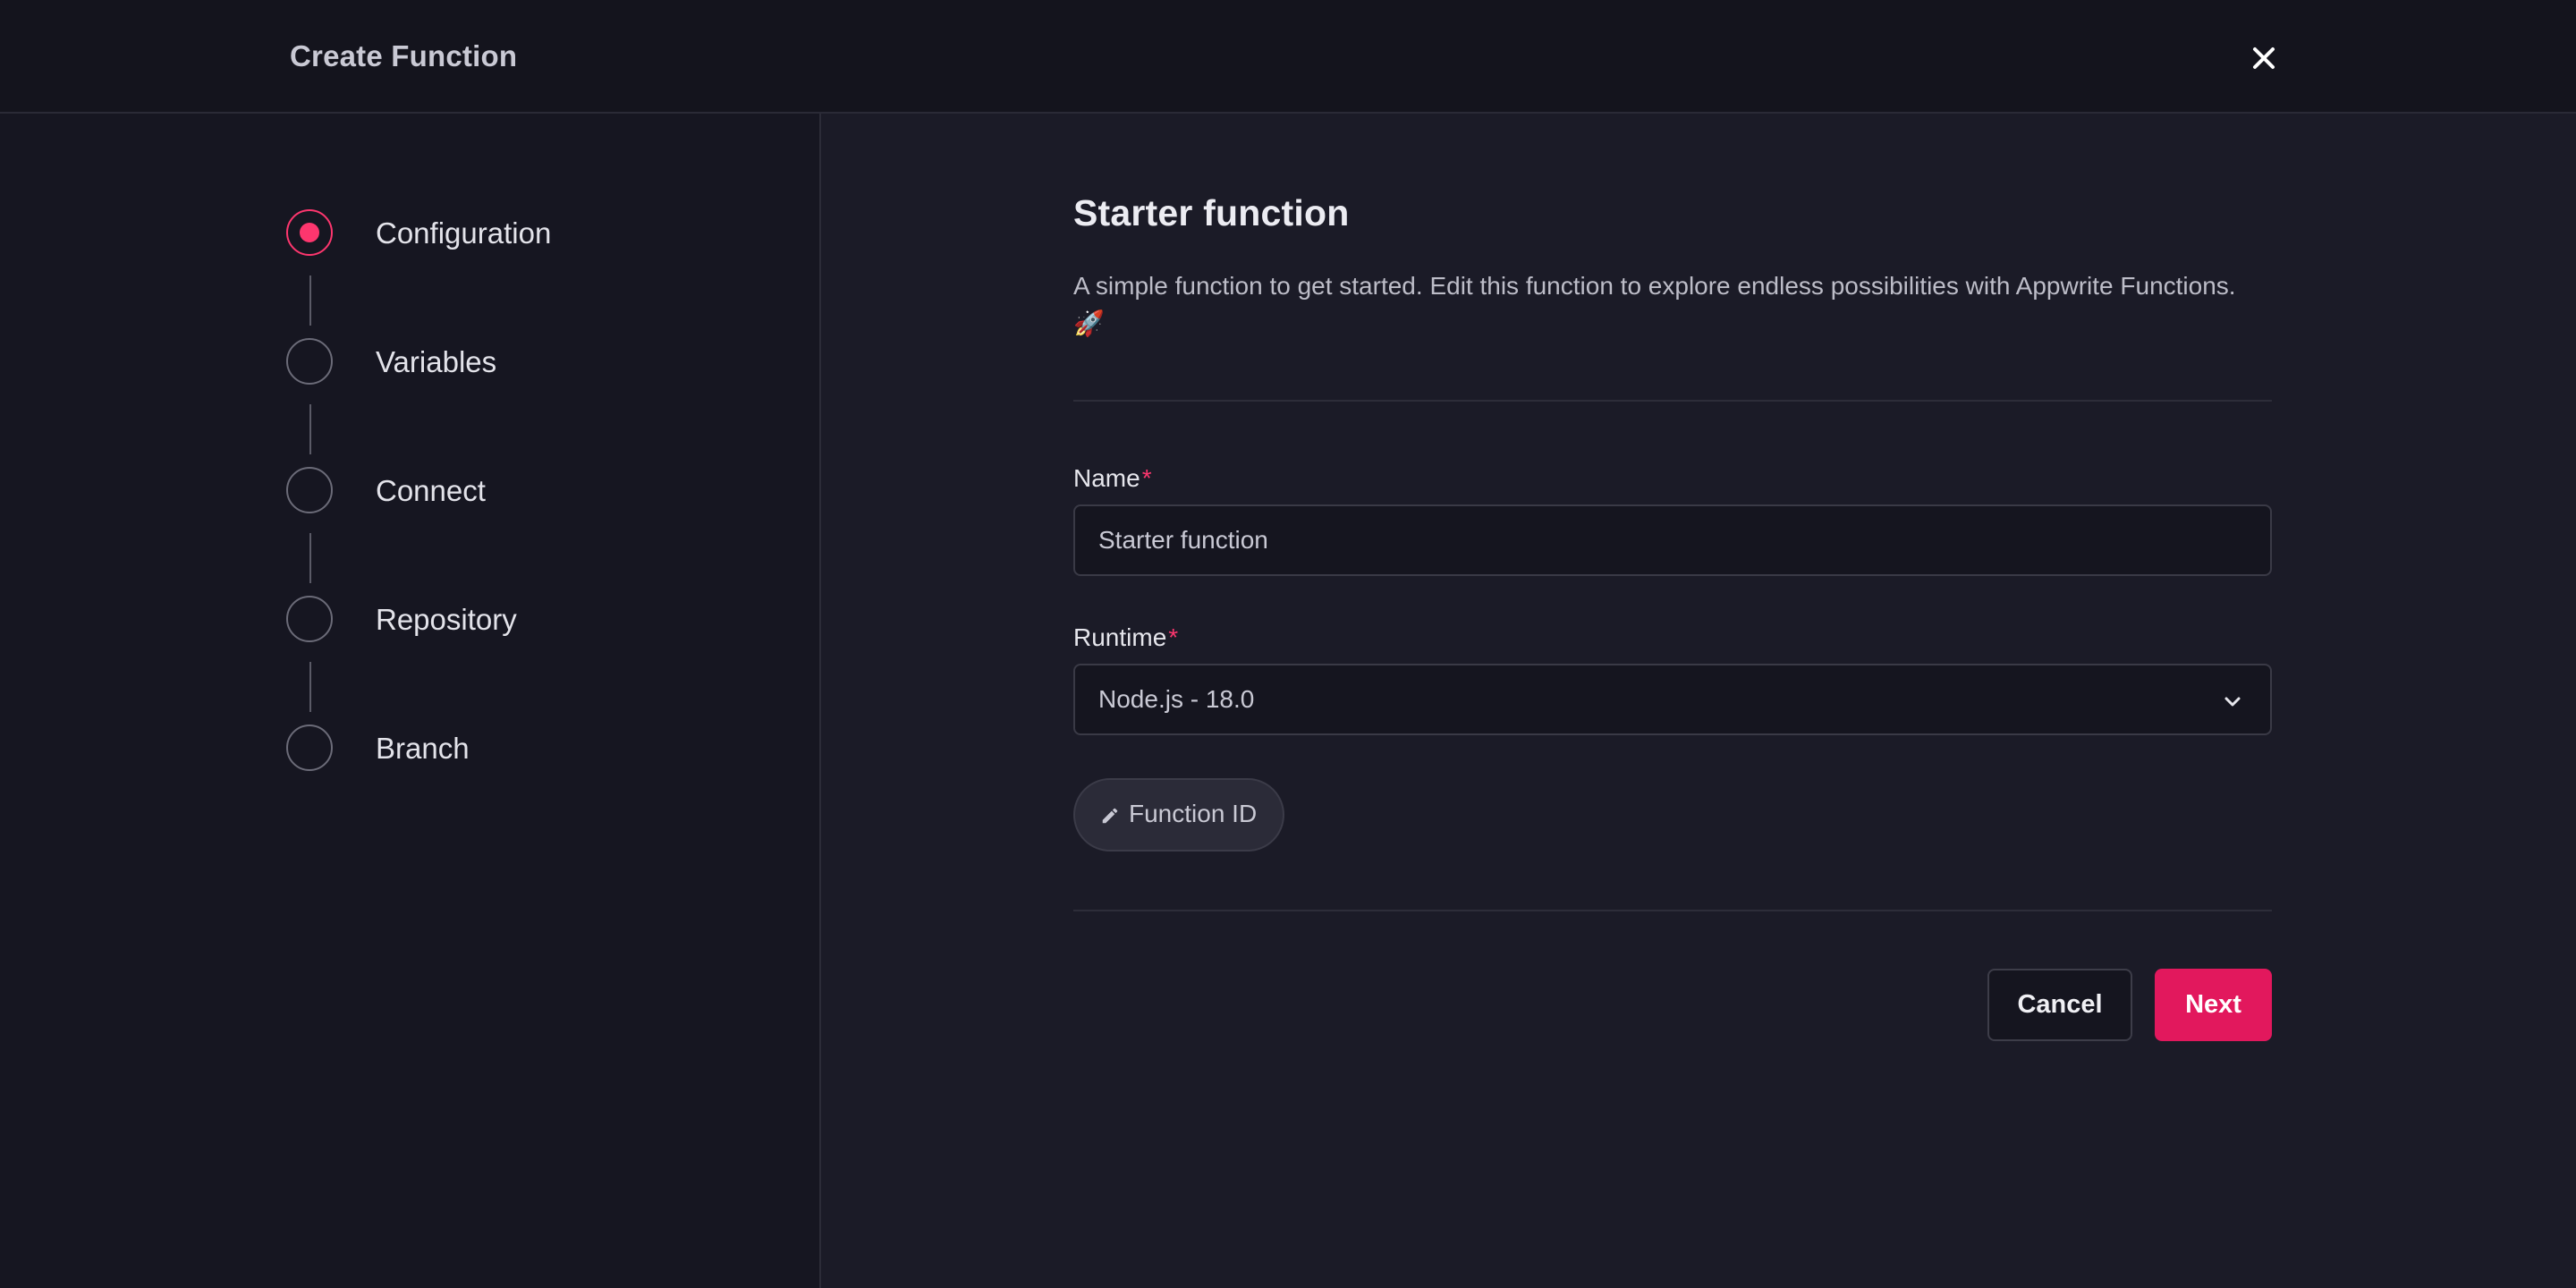 The image size is (2576, 1288). I want to click on close-icon, so click(2264, 58).